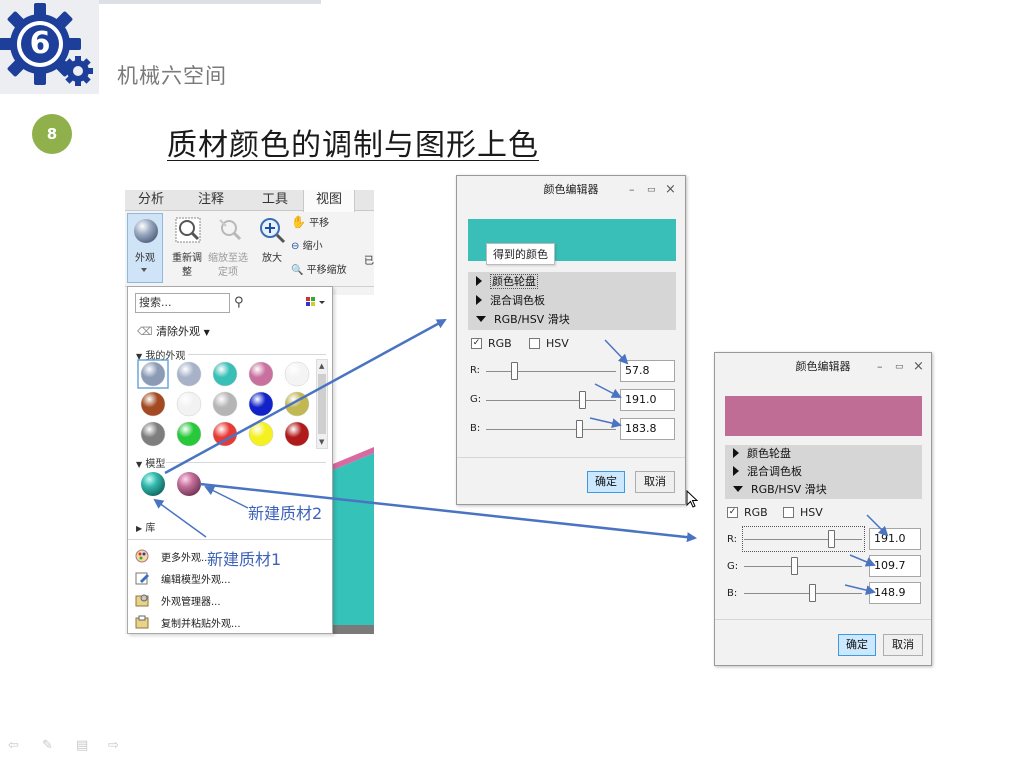 This screenshot has height=768, width=1024. I want to click on model-swatches, so click(171, 484).